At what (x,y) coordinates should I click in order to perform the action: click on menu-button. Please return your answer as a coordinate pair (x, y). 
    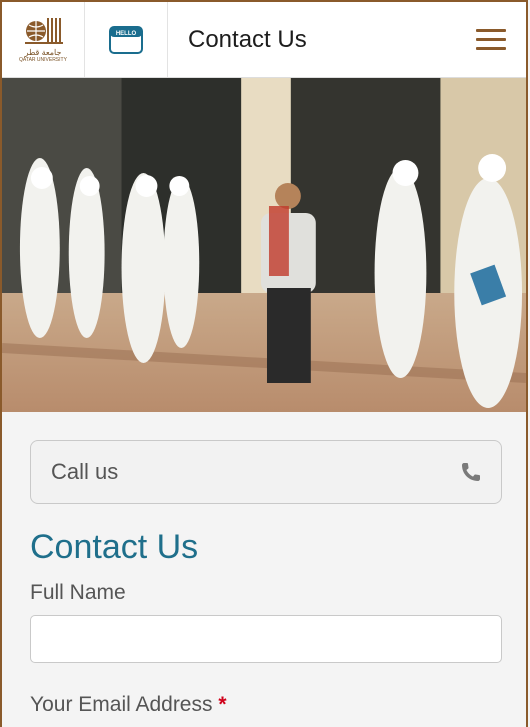
    Looking at the image, I should click on (491, 39).